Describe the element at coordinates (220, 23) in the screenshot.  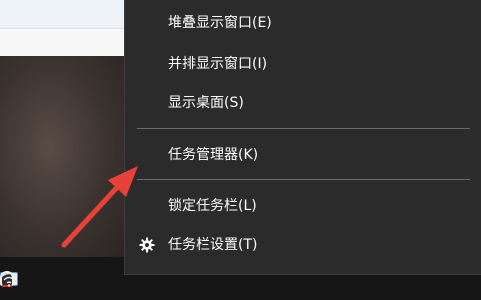
I see `menu-item-label: 堆叠显示窗口(E)` at that location.